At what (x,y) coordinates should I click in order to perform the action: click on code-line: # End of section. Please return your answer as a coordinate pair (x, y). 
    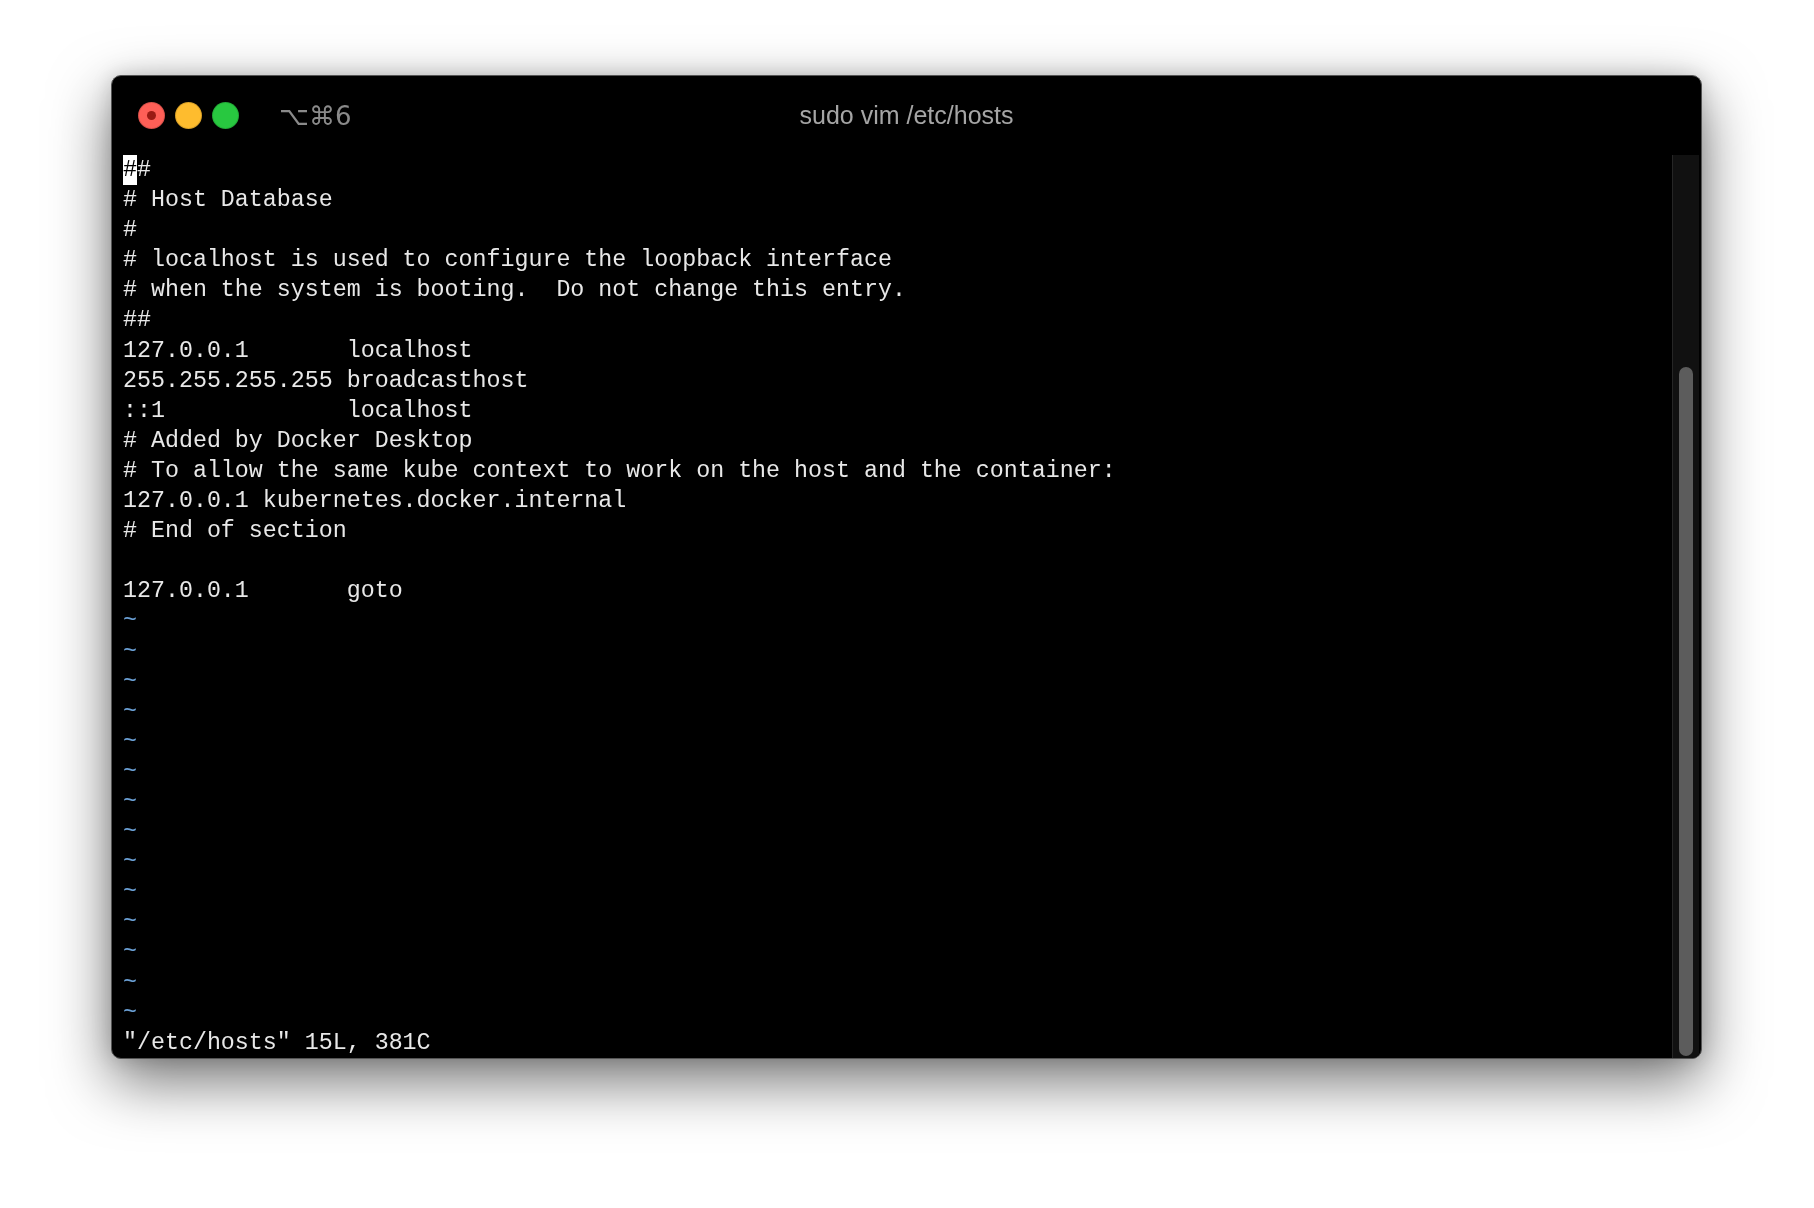
    Looking at the image, I should click on (235, 532).